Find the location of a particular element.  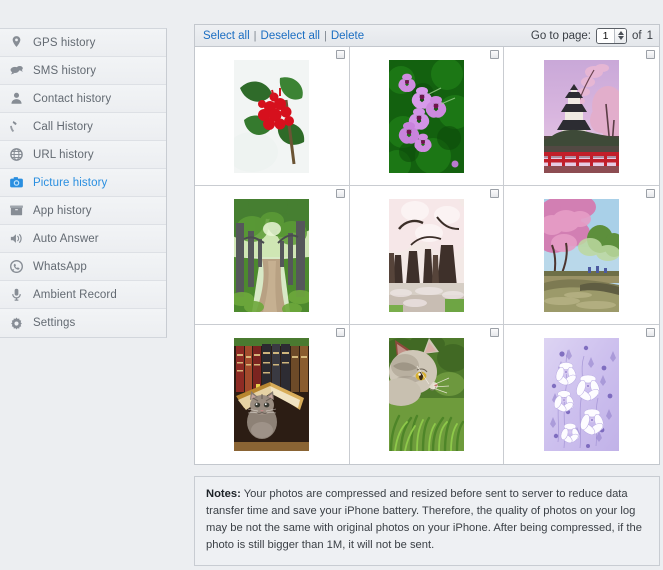

sidebar-item-label: URL history is located at coordinates (63, 154).